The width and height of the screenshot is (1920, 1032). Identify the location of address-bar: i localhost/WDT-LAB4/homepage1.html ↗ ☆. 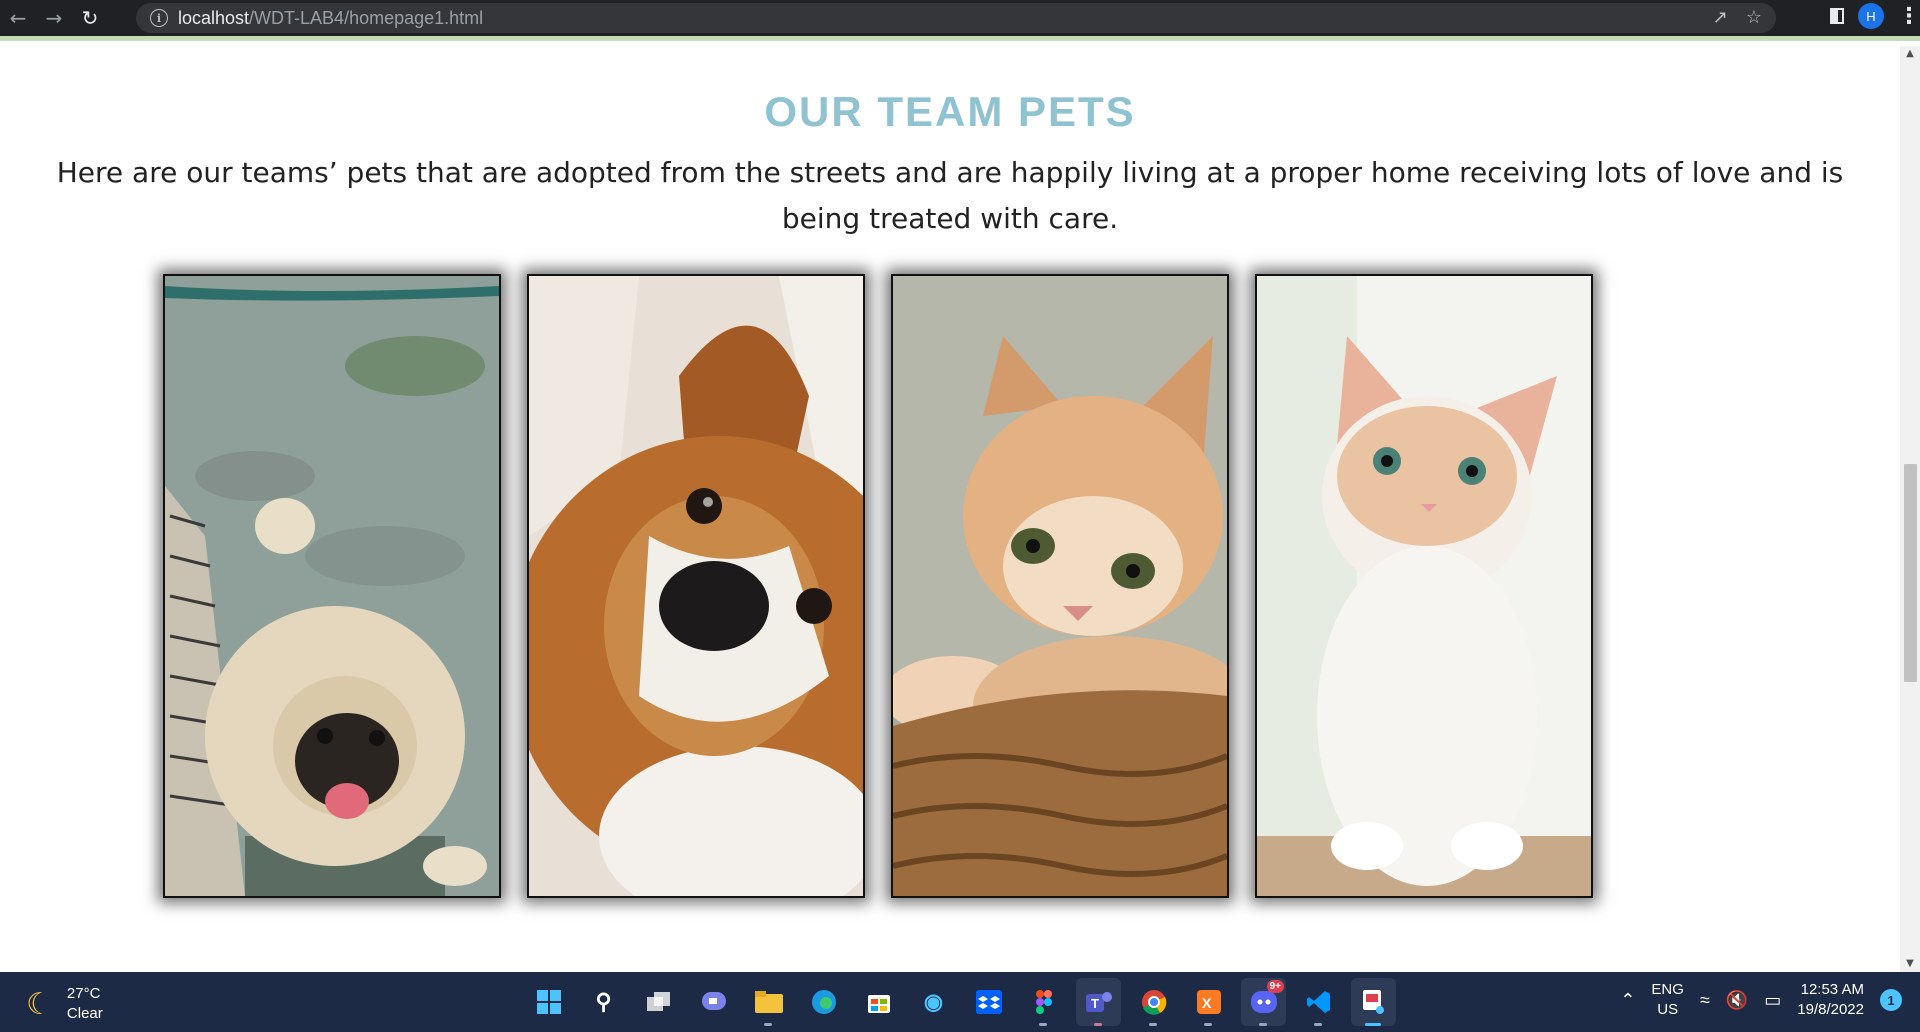
(956, 18).